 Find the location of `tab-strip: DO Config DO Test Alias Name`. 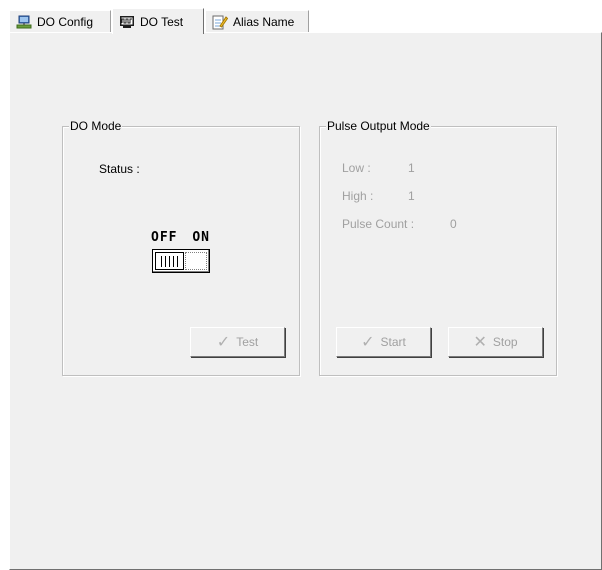

tab-strip: DO Config DO Test Alias Name is located at coordinates (301, 17).